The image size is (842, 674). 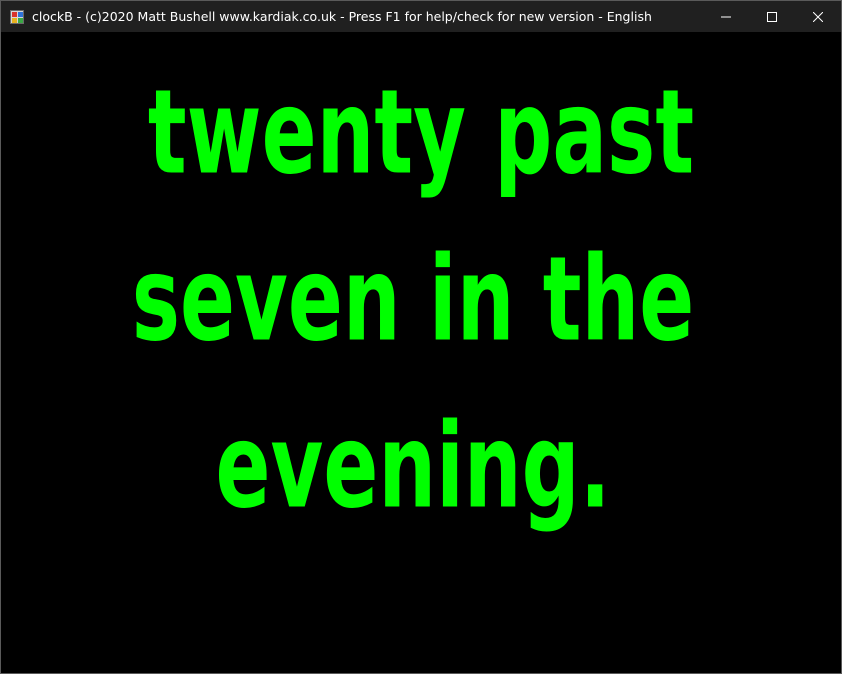 I want to click on minimize-button, so click(x=726, y=16).